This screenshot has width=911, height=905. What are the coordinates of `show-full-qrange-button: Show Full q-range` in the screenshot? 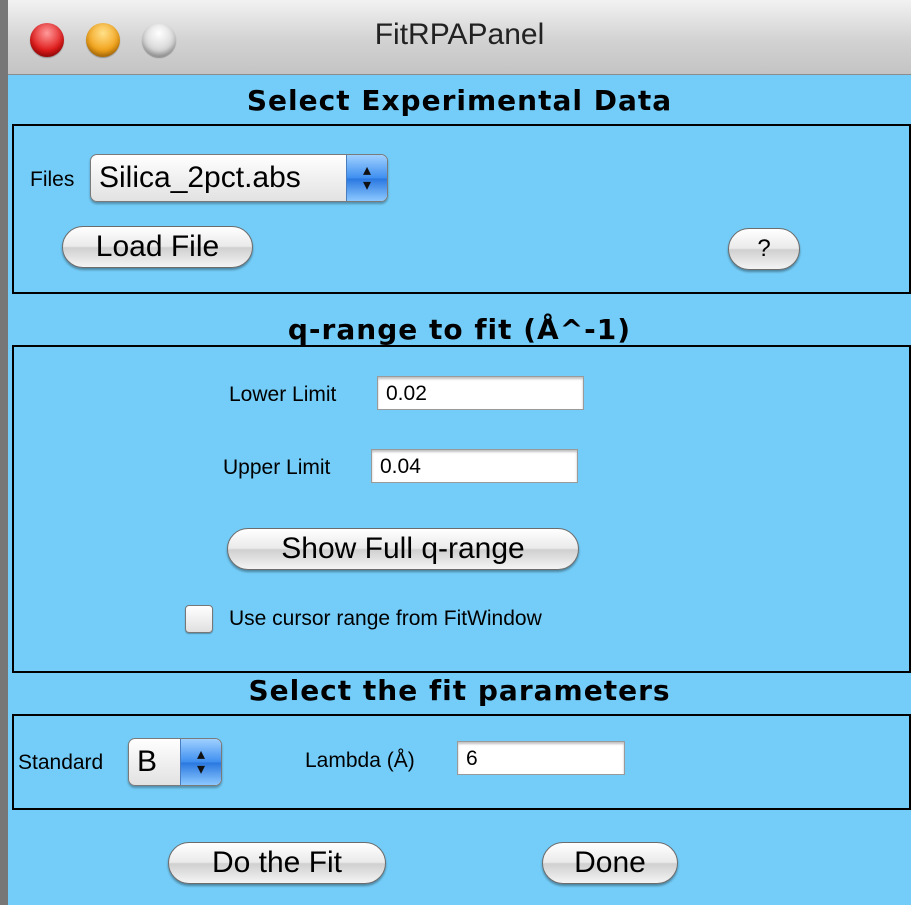 It's located at (403, 549).